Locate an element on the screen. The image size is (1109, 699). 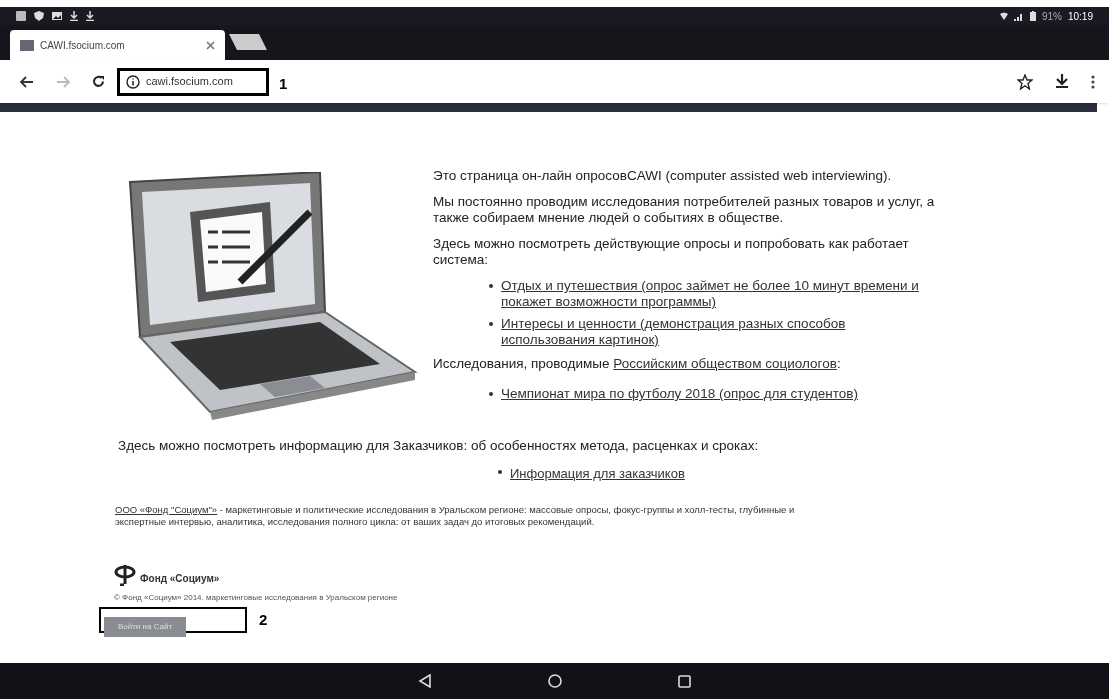
intro-paragraph: Здесь можно посмотреть действующие опросы и попробовать как работает система: is located at coordinates (671, 252).